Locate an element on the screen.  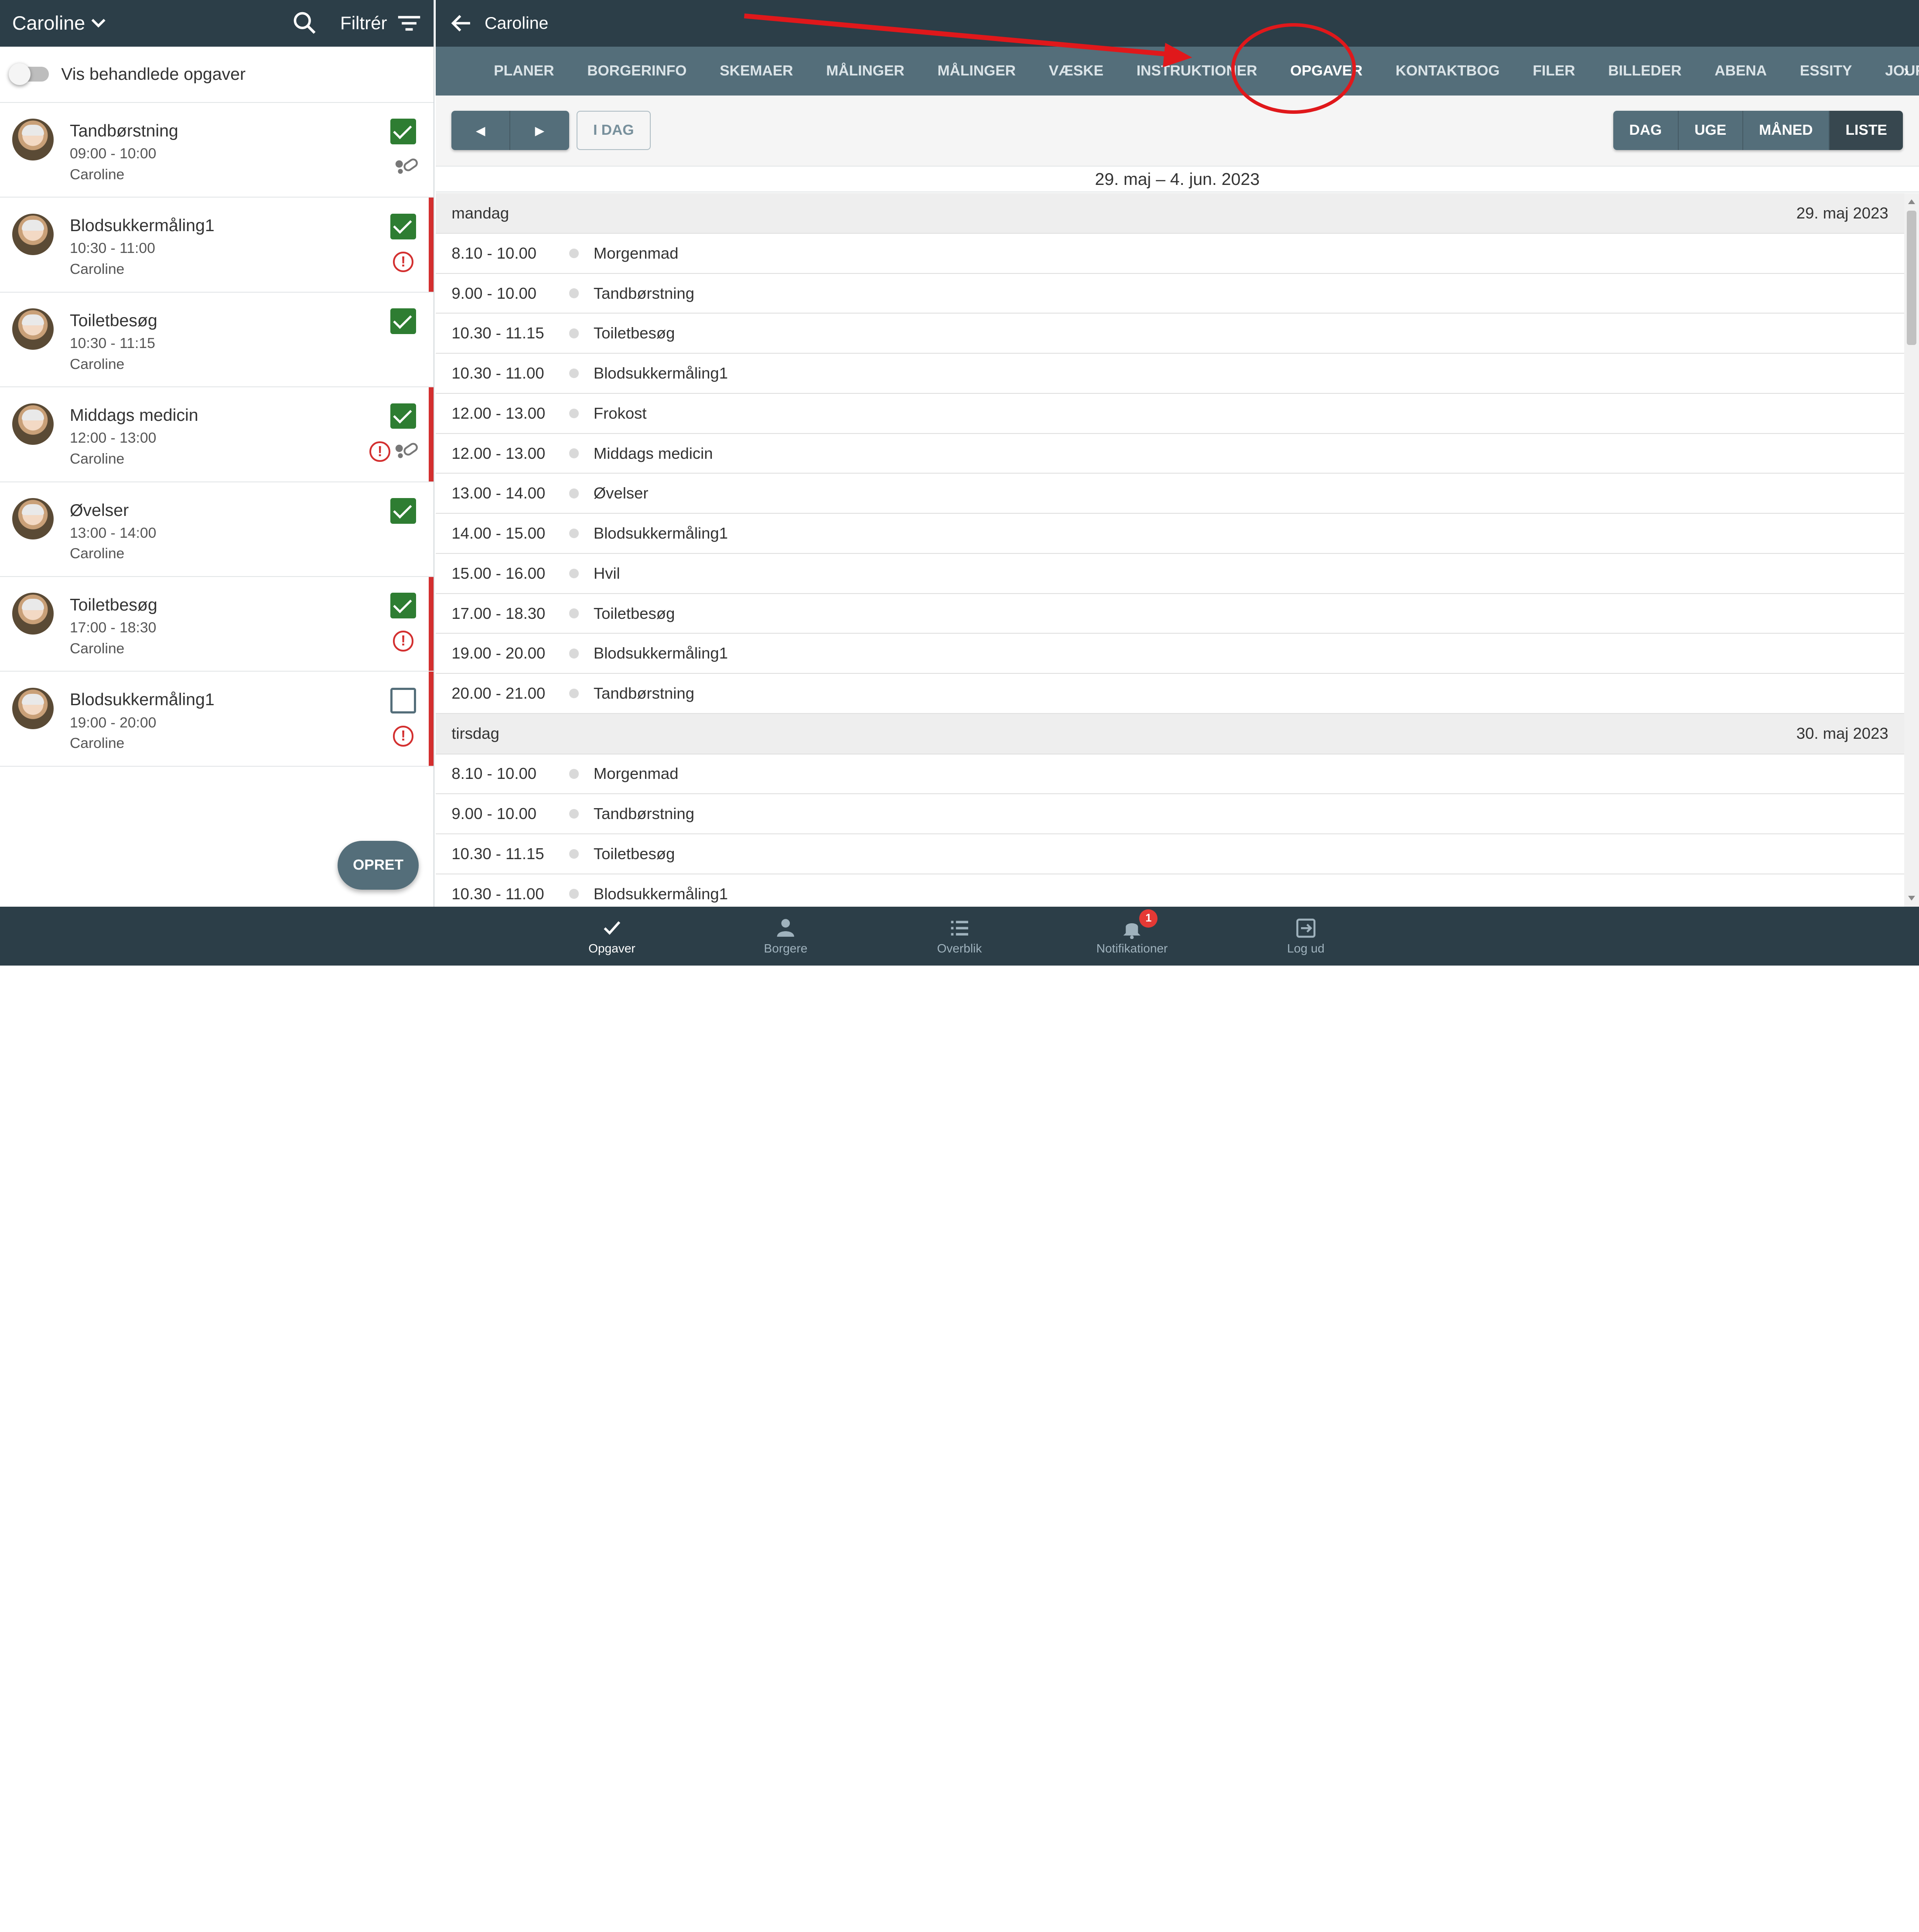
task-item: Øvelser 13:00 - 14:00 Caroline is located at coordinates (217, 529).